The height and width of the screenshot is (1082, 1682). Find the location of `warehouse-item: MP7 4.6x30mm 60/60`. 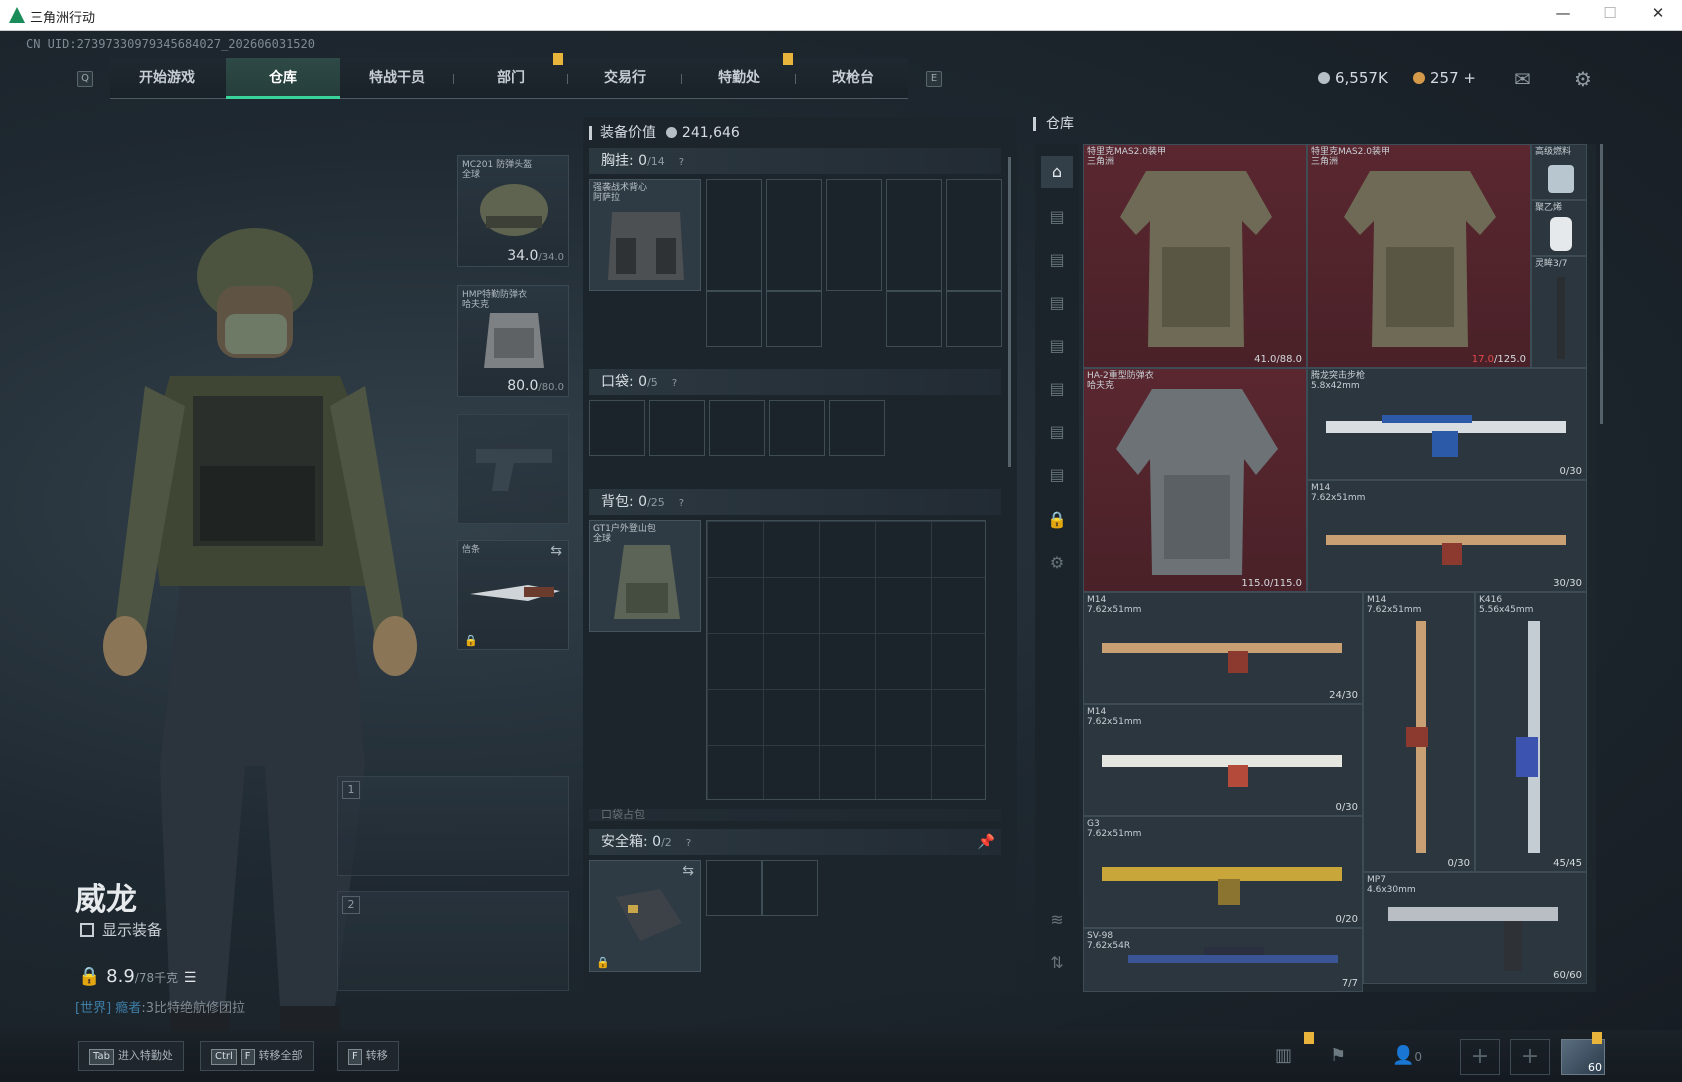

warehouse-item: MP7 4.6x30mm 60/60 is located at coordinates (1475, 928).